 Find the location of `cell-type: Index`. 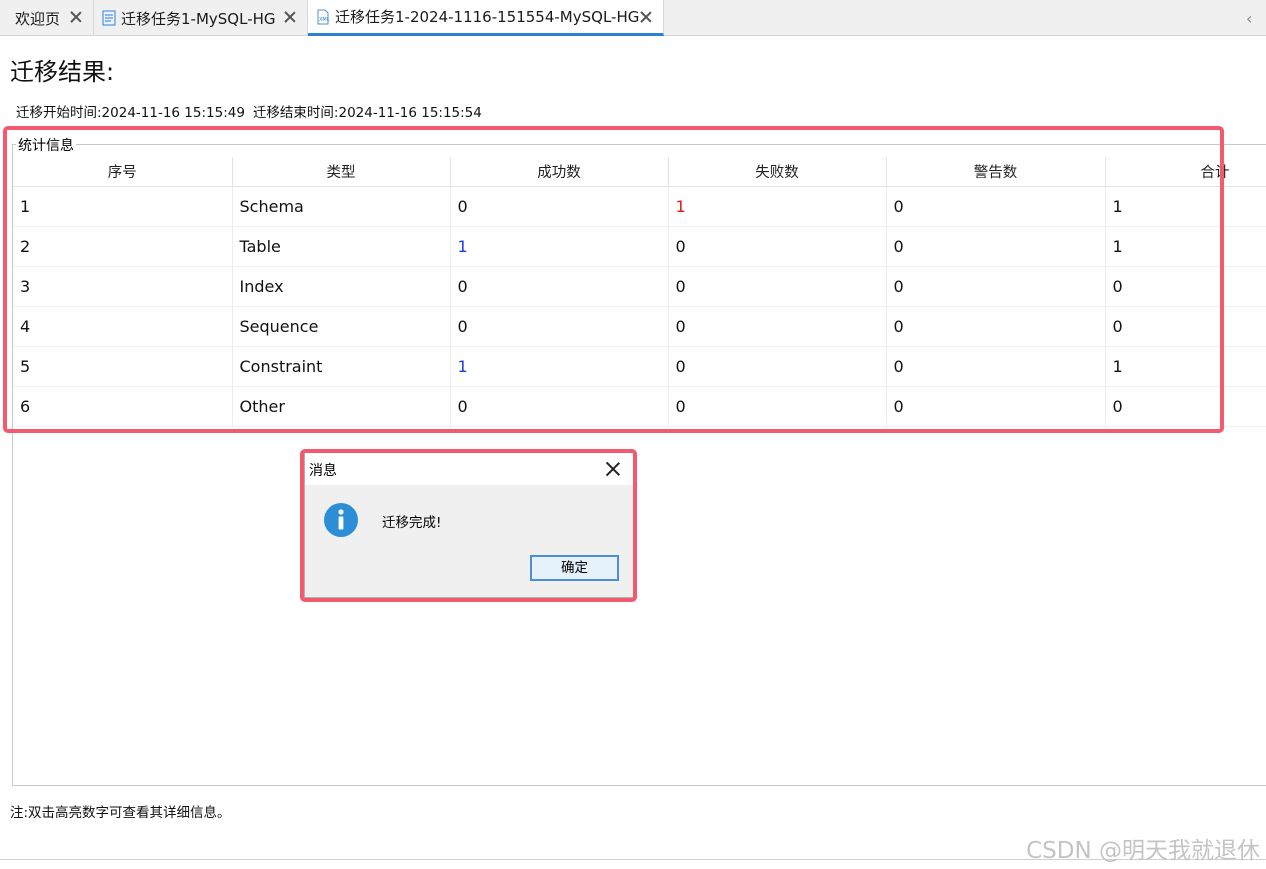

cell-type: Index is located at coordinates (341, 286).